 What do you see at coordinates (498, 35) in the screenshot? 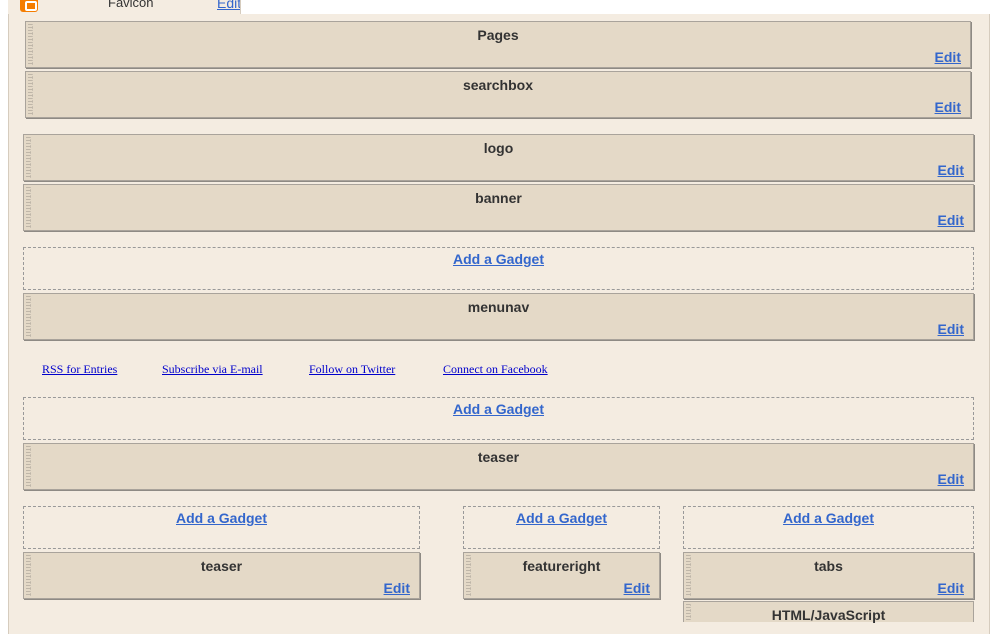
I see `widget-title: Pages` at bounding box center [498, 35].